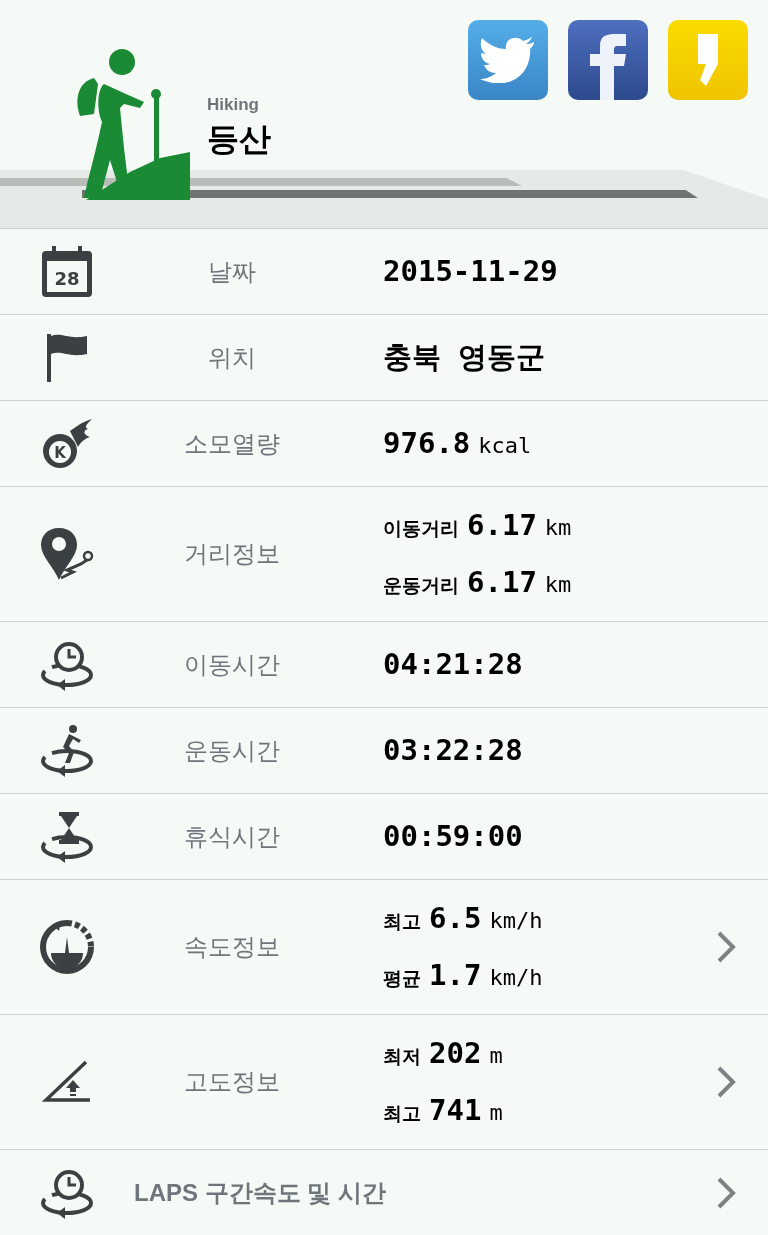 The image size is (768, 1235). I want to click on comma-icon, so click(708, 60).